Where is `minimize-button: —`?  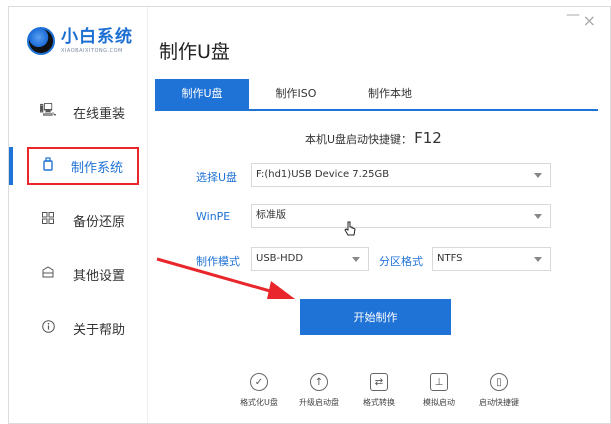 minimize-button: — is located at coordinates (573, 15).